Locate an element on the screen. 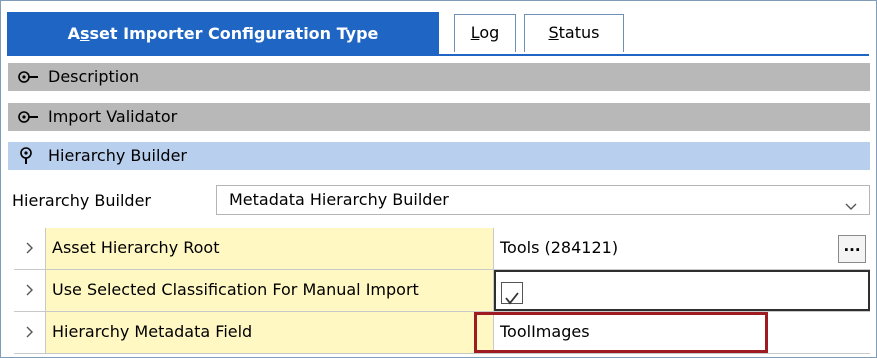  highlight-box is located at coordinates (621, 332).